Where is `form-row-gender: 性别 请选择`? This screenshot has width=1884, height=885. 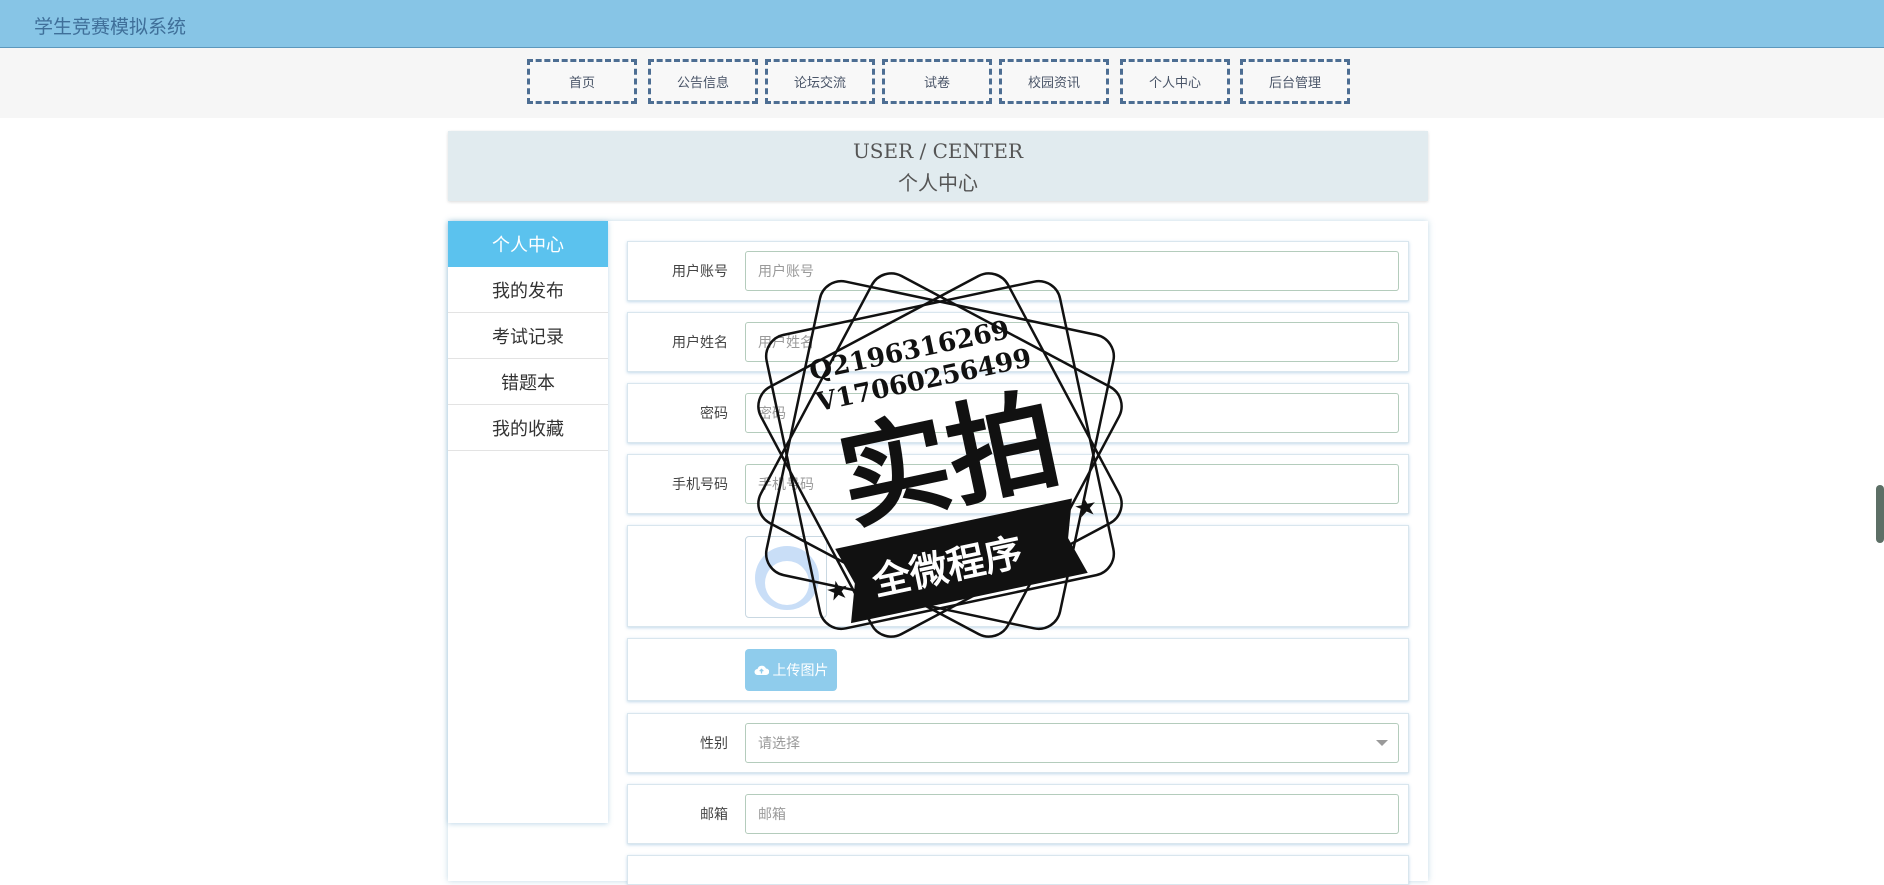
form-row-gender: 性别 请选择 is located at coordinates (1018, 743).